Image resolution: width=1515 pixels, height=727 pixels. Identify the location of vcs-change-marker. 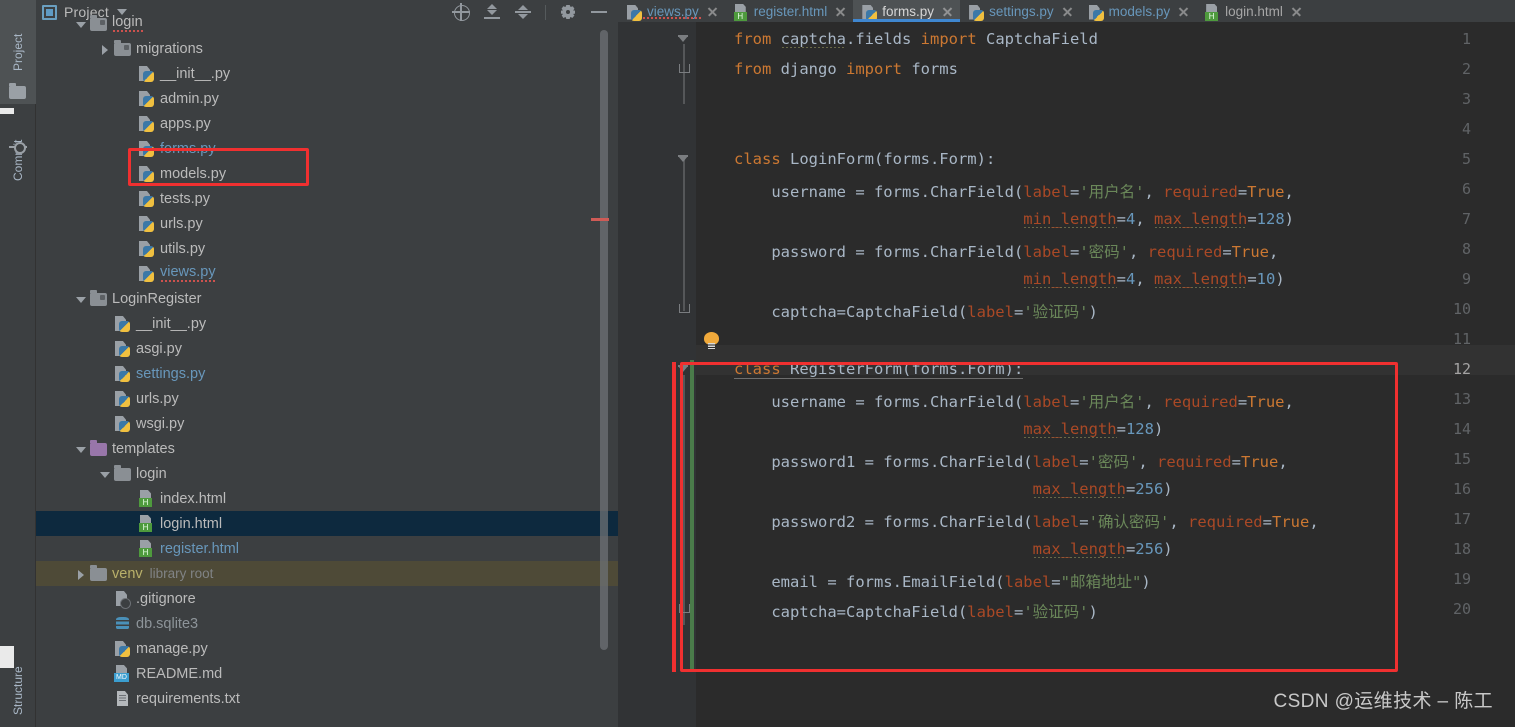
(692, 516).